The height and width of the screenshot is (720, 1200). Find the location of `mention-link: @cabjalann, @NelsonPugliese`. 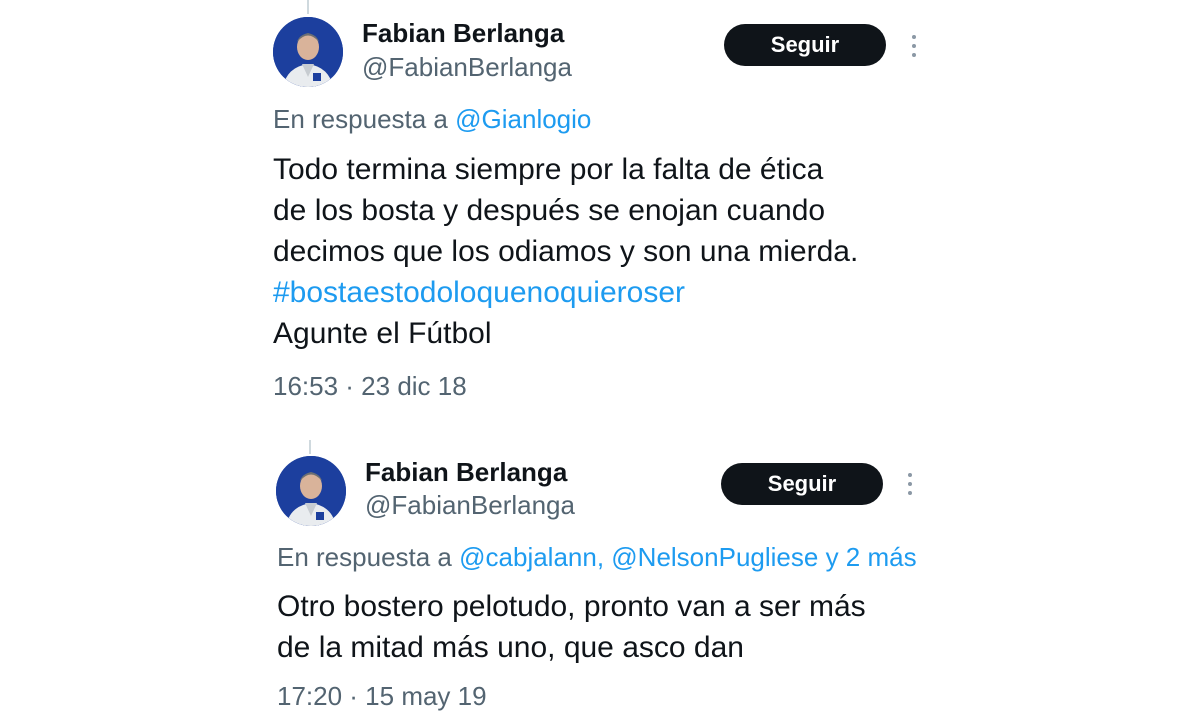

mention-link: @cabjalann, @NelsonPugliese is located at coordinates (638, 557).